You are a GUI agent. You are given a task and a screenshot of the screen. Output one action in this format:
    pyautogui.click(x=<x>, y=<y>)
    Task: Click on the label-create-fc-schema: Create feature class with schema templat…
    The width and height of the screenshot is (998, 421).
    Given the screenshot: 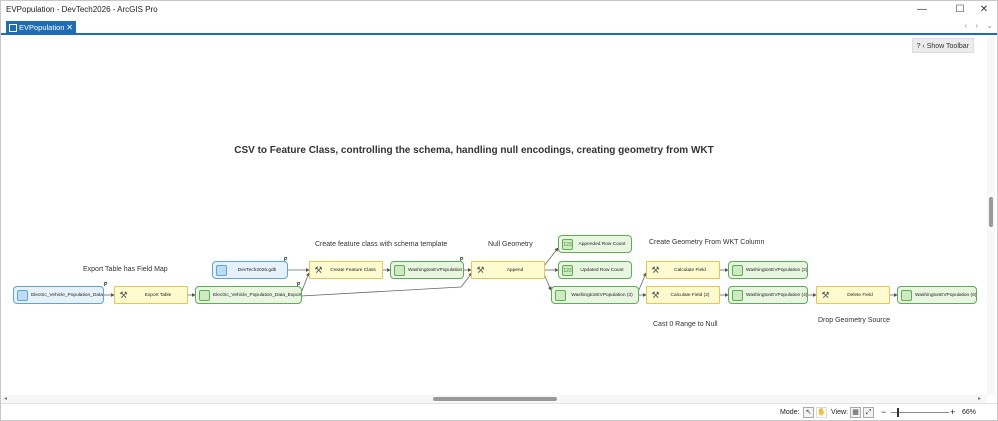 What is the action you would take?
    pyautogui.click(x=381, y=244)
    